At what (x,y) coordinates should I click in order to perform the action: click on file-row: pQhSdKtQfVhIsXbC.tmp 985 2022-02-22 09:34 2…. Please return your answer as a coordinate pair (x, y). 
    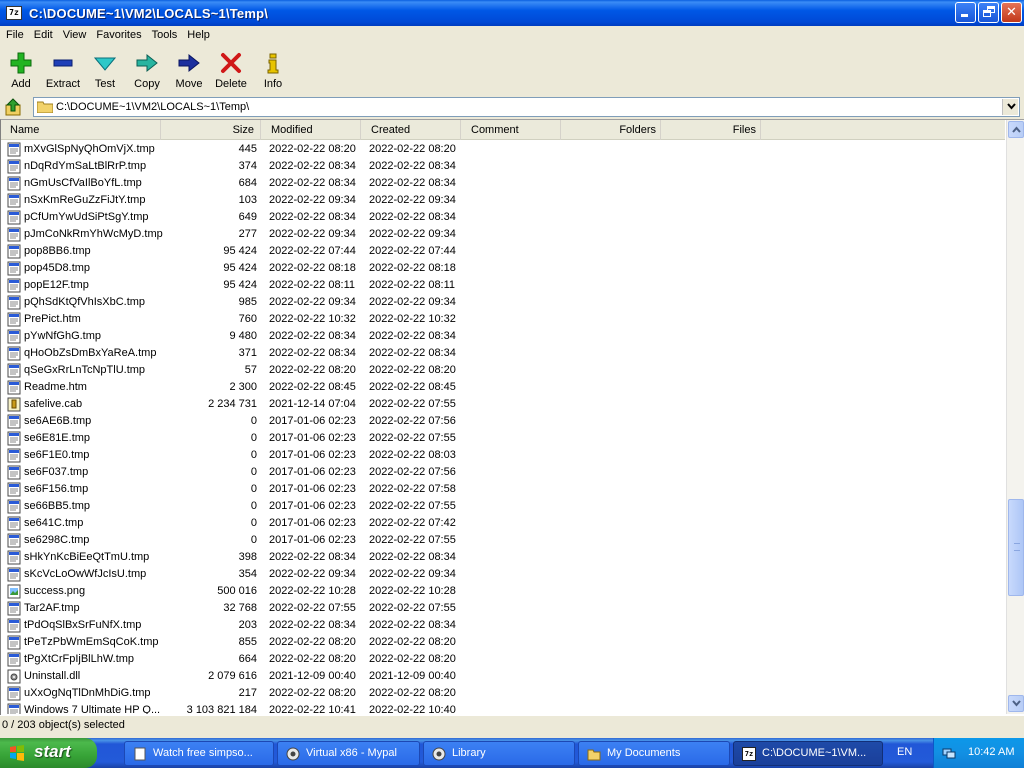
    Looking at the image, I should click on (503, 302).